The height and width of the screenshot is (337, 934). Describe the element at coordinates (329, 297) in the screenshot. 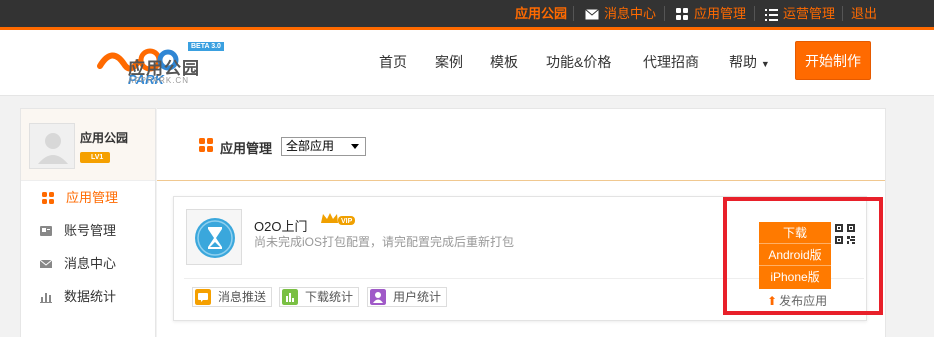

I see `download-stats-label: 下载统计` at that location.